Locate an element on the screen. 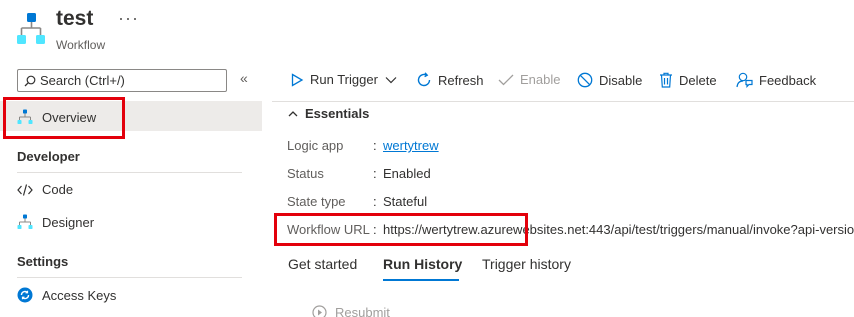 This screenshot has height=317, width=854. collapse-sidebar-button: « is located at coordinates (244, 78).